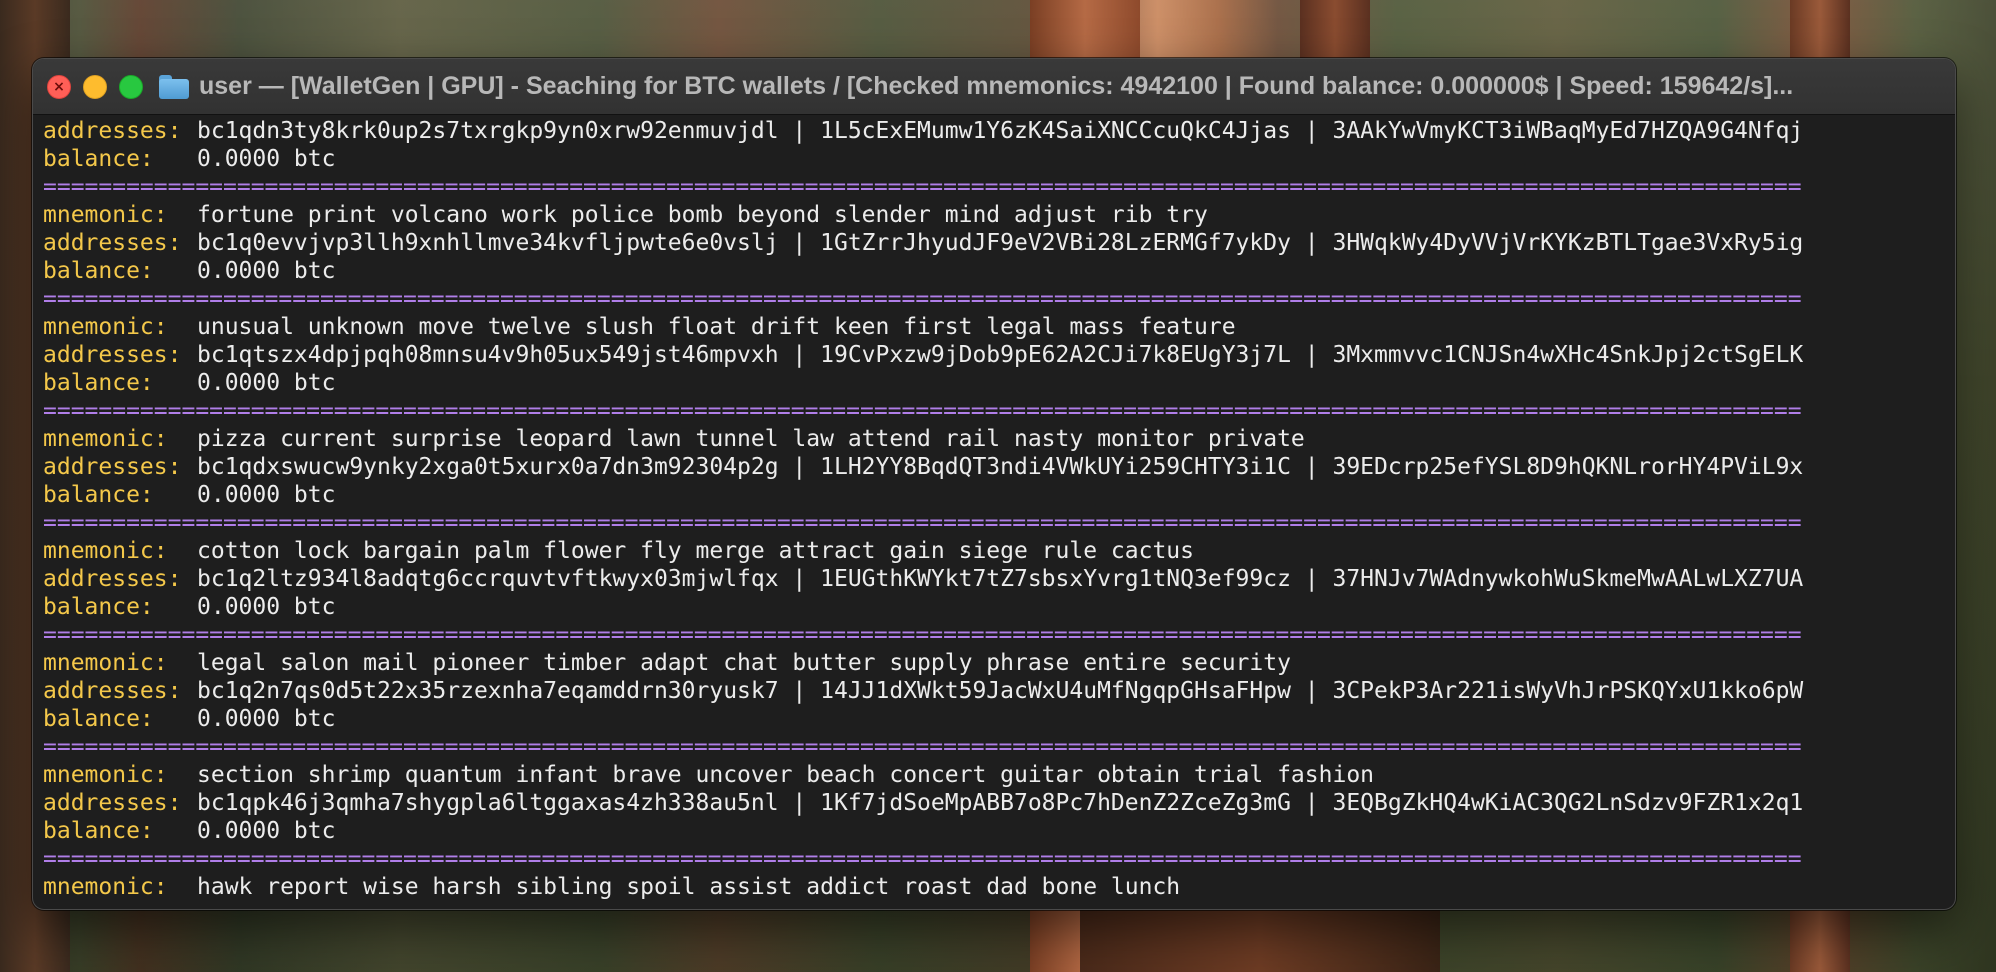 The width and height of the screenshot is (1996, 972). What do you see at coordinates (131, 86) in the screenshot?
I see `zoom-button` at bounding box center [131, 86].